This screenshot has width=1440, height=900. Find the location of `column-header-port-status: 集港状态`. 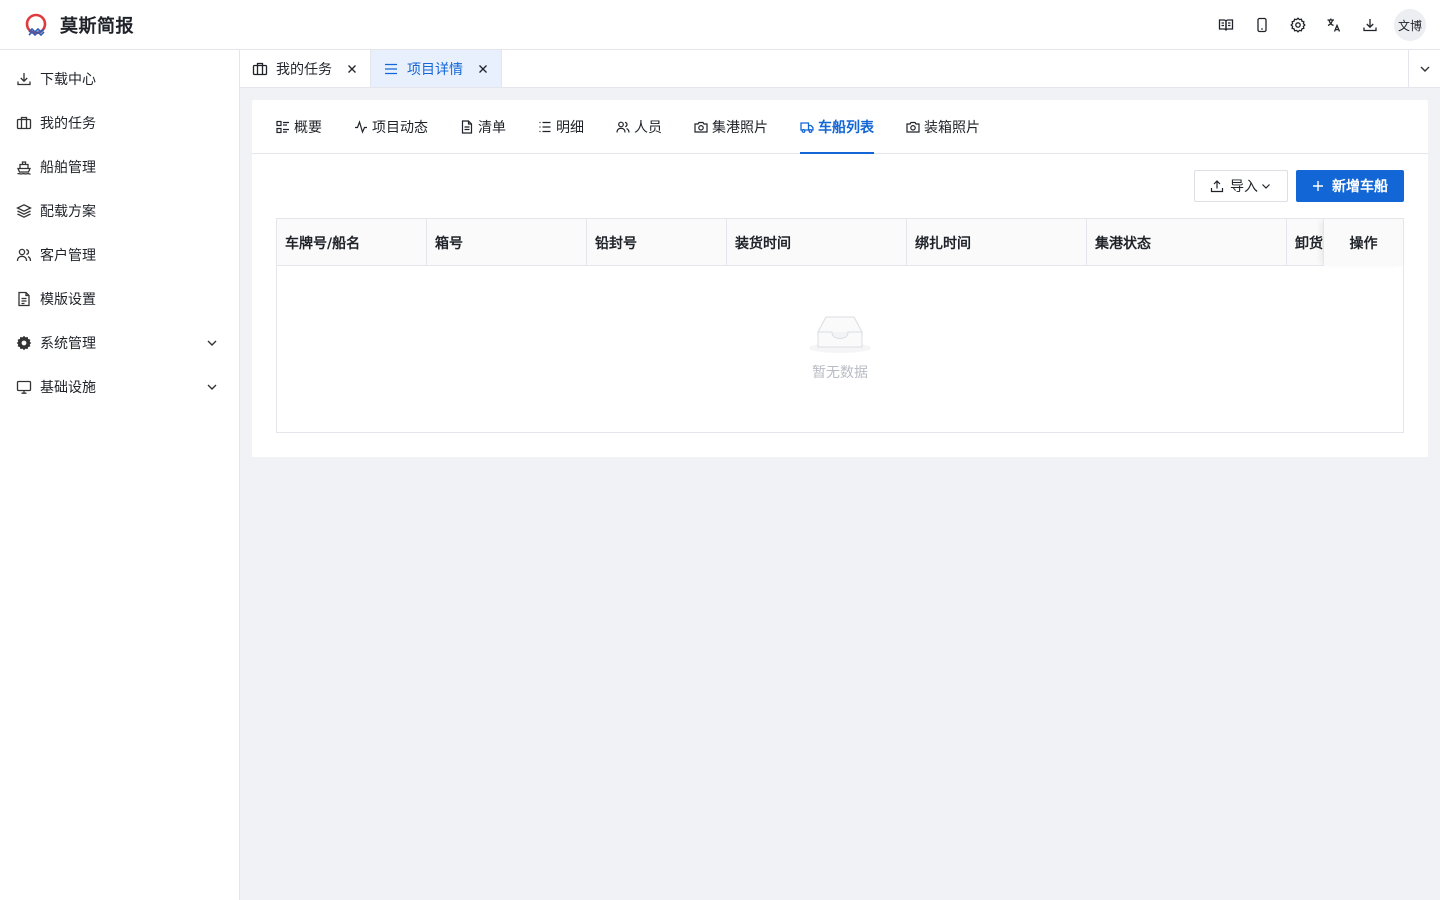

column-header-port-status: 集港状态 is located at coordinates (1187, 242).